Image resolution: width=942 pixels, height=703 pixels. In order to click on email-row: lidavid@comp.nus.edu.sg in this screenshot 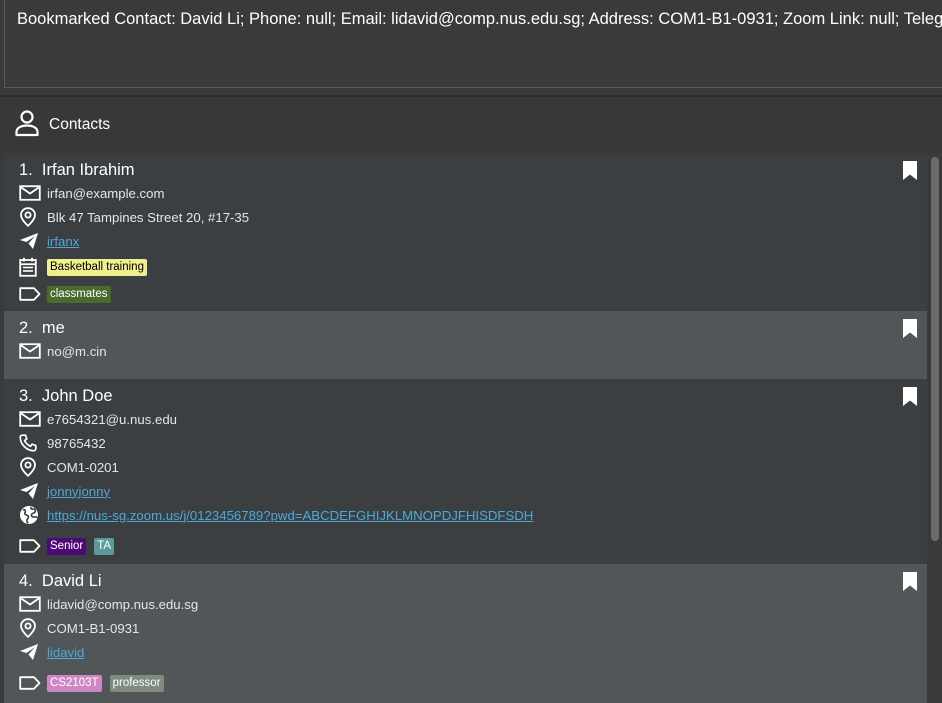, I will do `click(108, 604)`.